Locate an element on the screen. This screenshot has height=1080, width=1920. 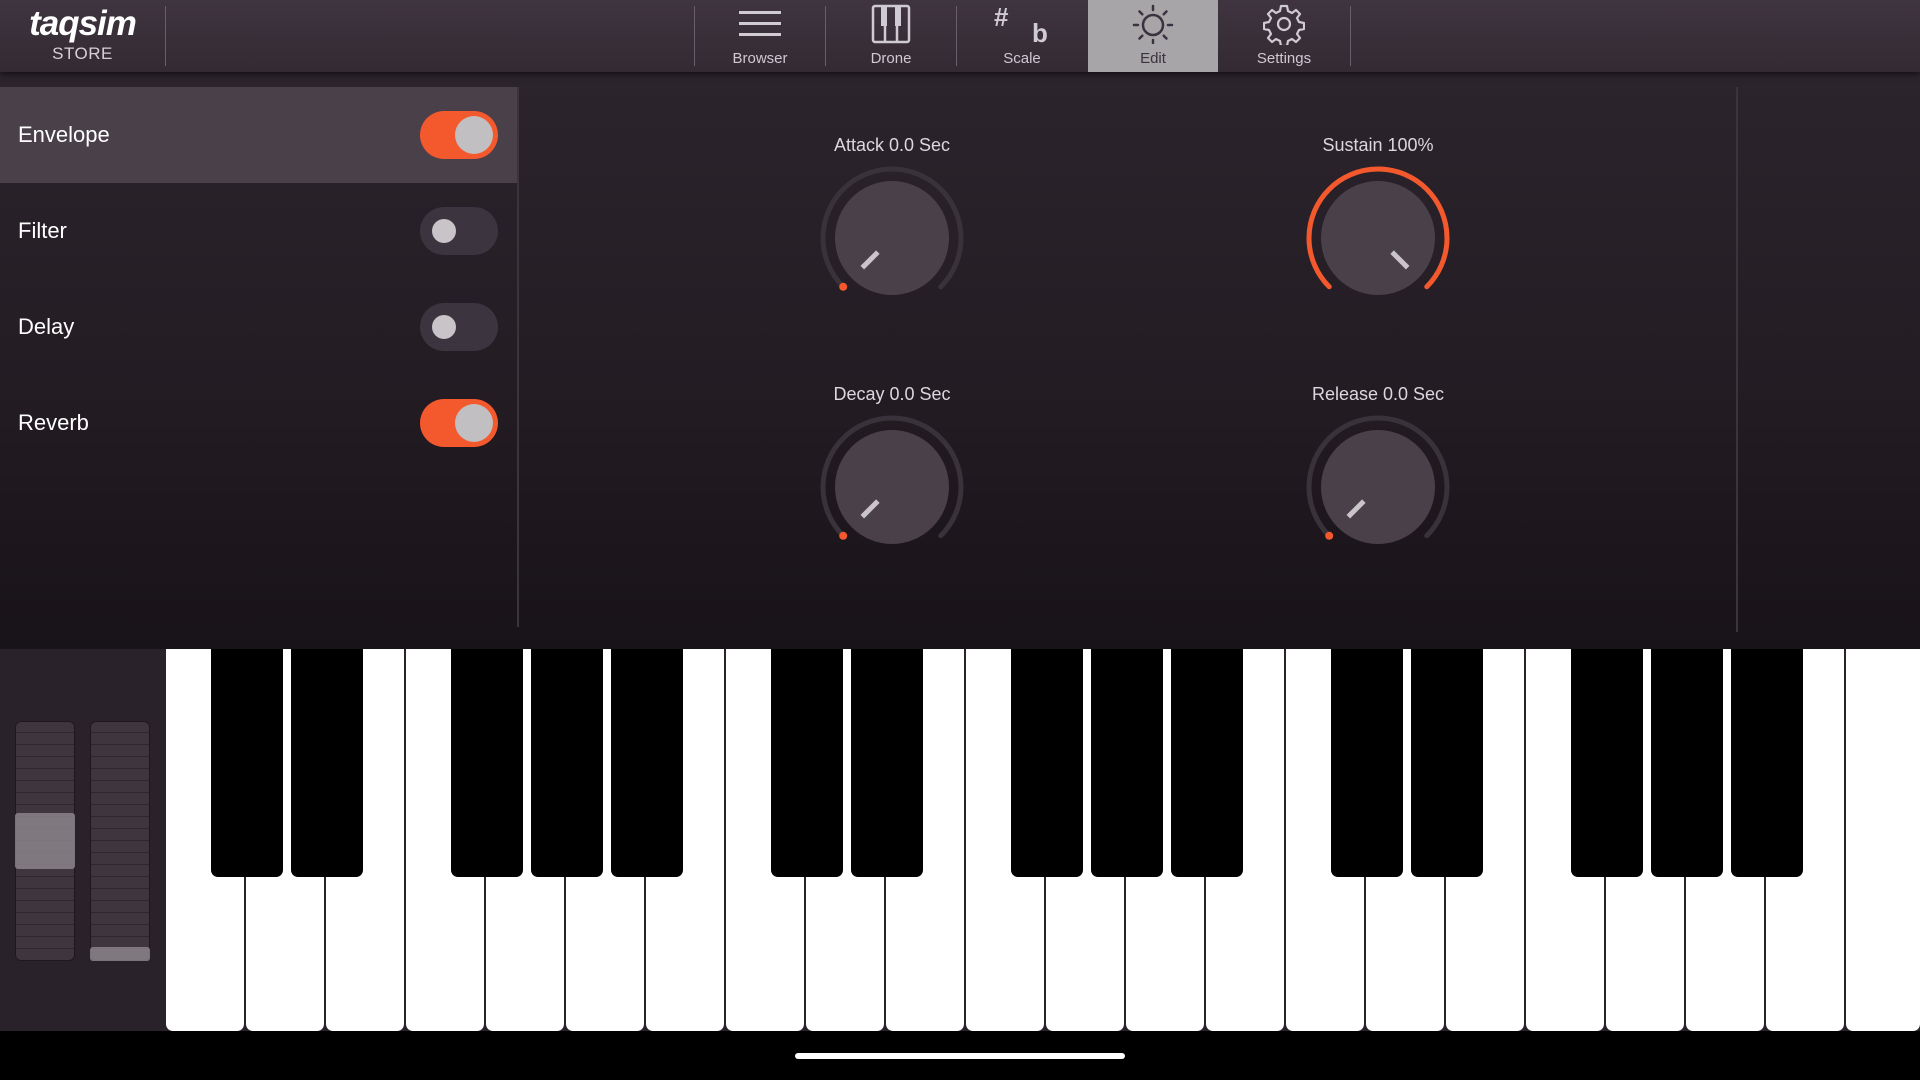
store-button: taqsim STORE is located at coordinates (82, 36).